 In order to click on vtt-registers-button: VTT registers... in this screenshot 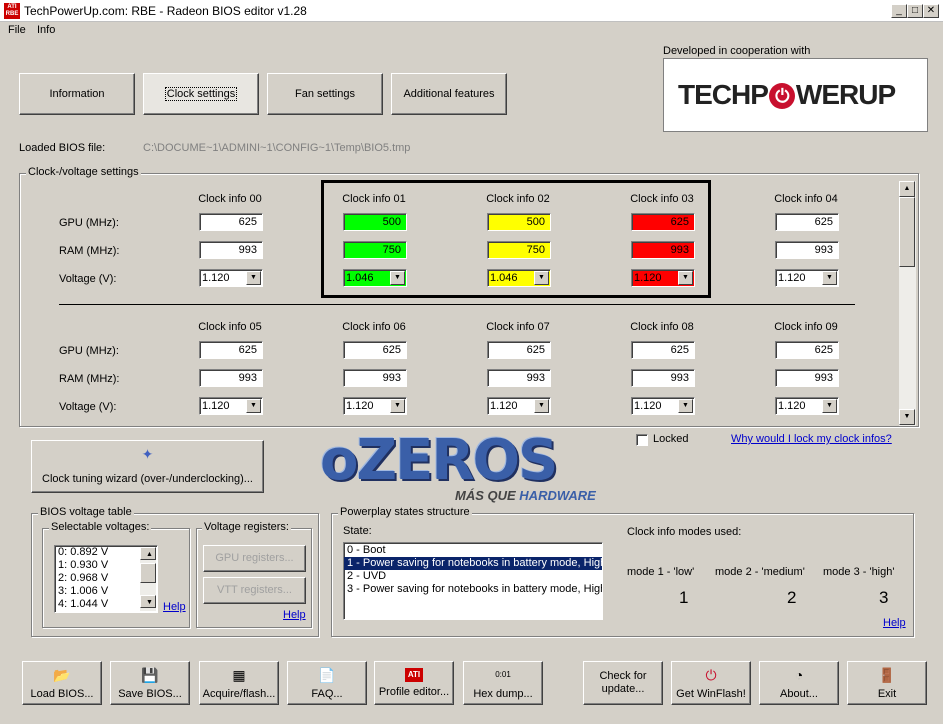, I will do `click(254, 590)`.